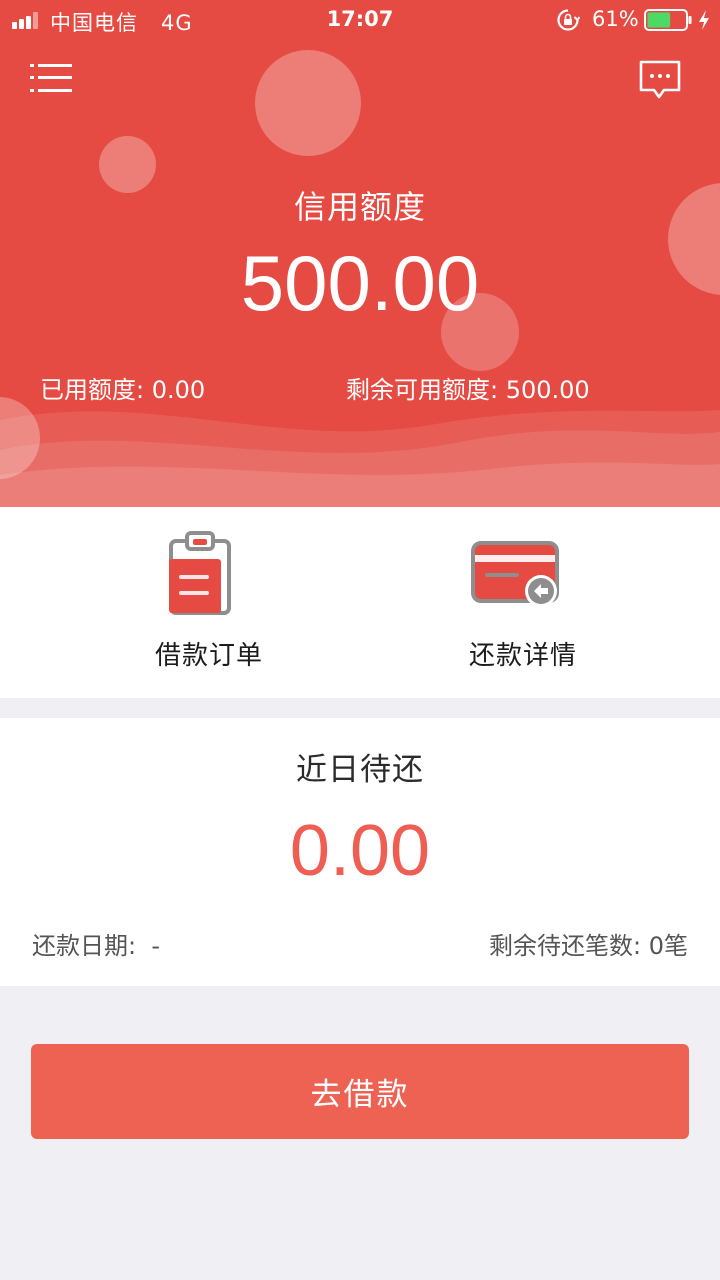 Image resolution: width=720 pixels, height=1280 pixels. I want to click on charging-icon, so click(704, 20).